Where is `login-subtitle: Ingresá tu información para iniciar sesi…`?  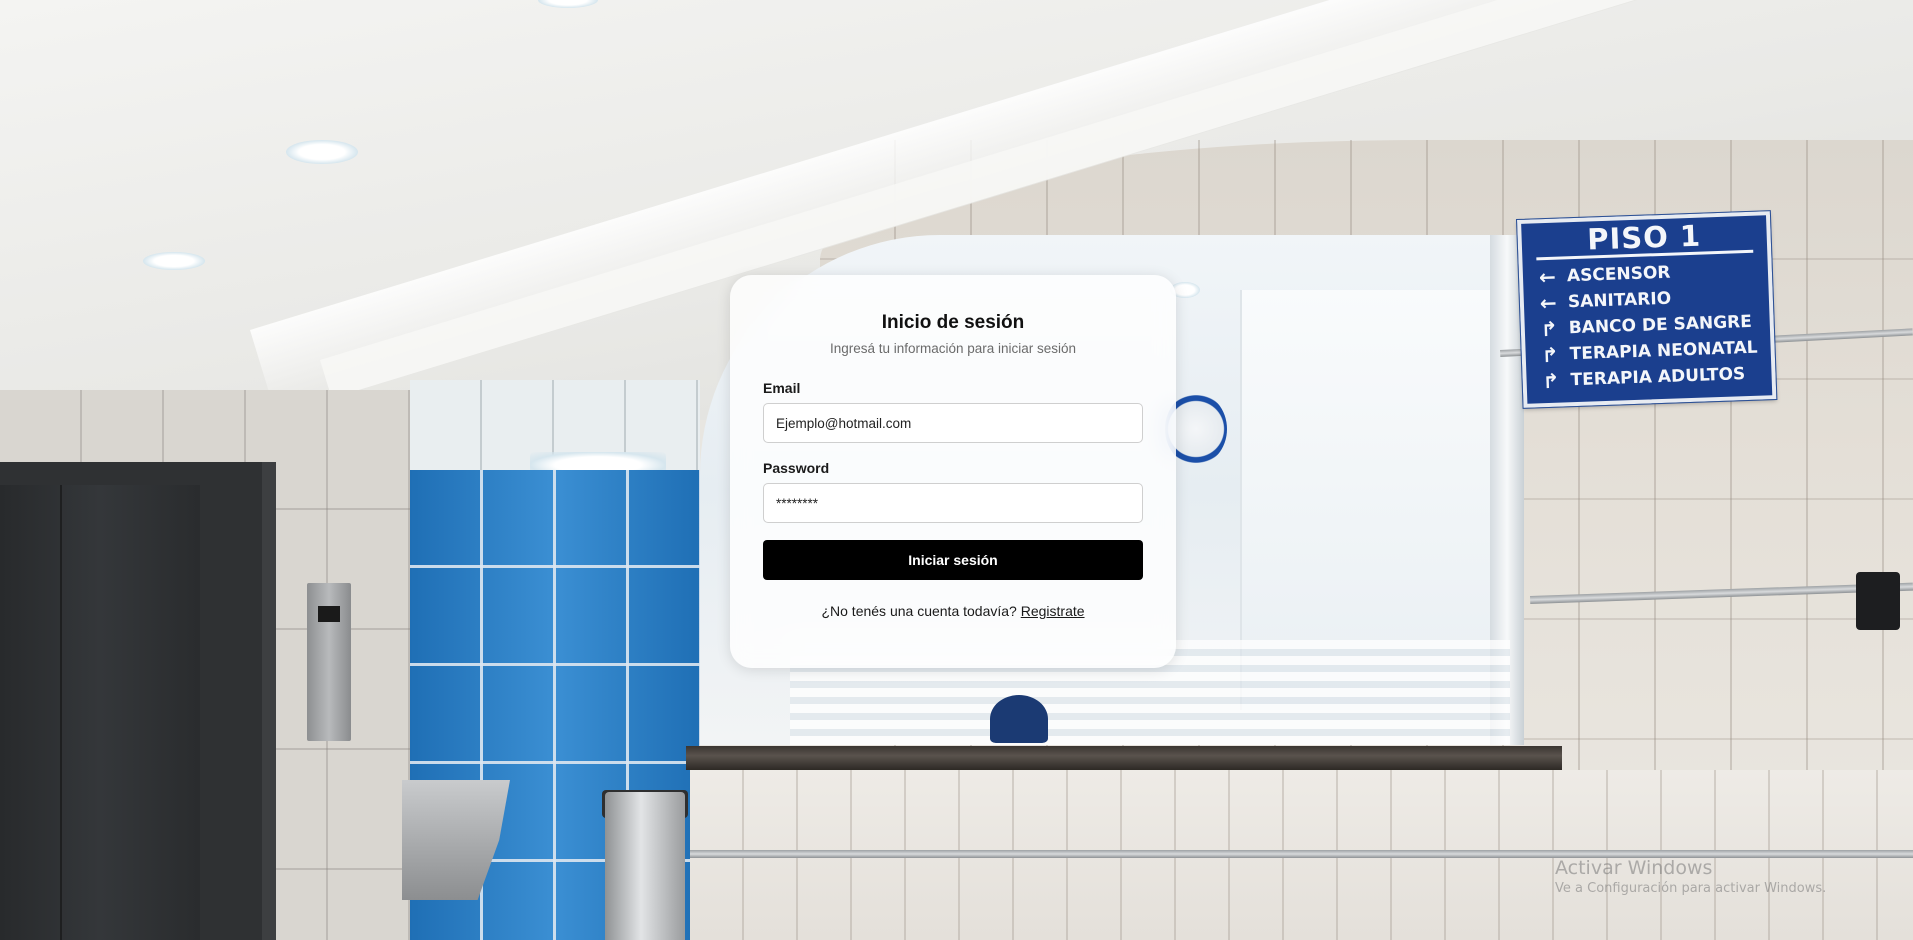 login-subtitle: Ingresá tu información para iniciar sesi… is located at coordinates (953, 348).